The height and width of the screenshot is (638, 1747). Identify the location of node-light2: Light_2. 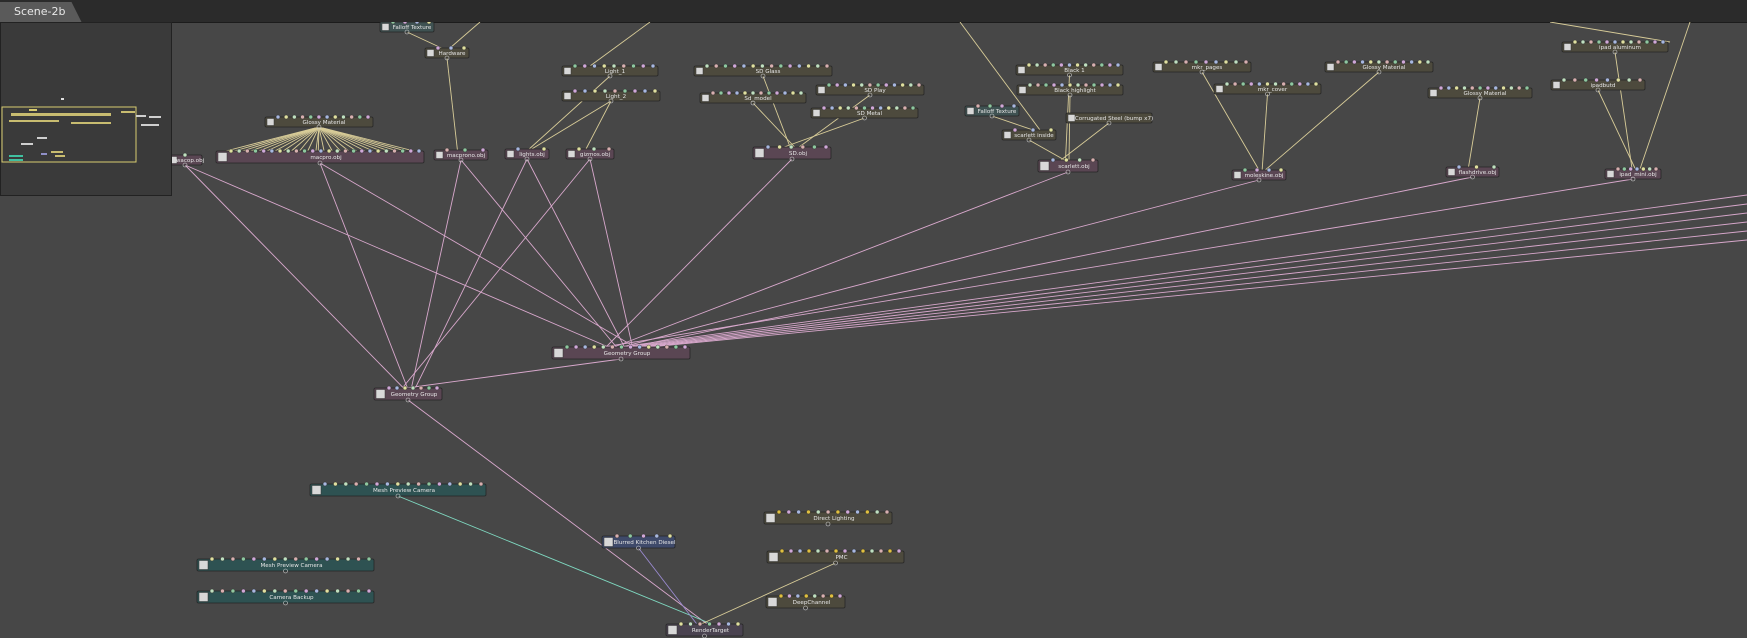
(611, 96).